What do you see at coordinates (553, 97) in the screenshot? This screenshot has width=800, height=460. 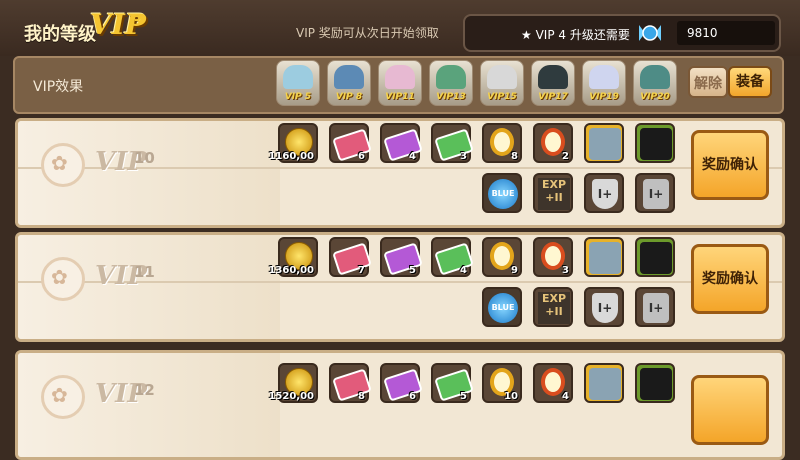 I see `badge-label: VIP17` at bounding box center [553, 97].